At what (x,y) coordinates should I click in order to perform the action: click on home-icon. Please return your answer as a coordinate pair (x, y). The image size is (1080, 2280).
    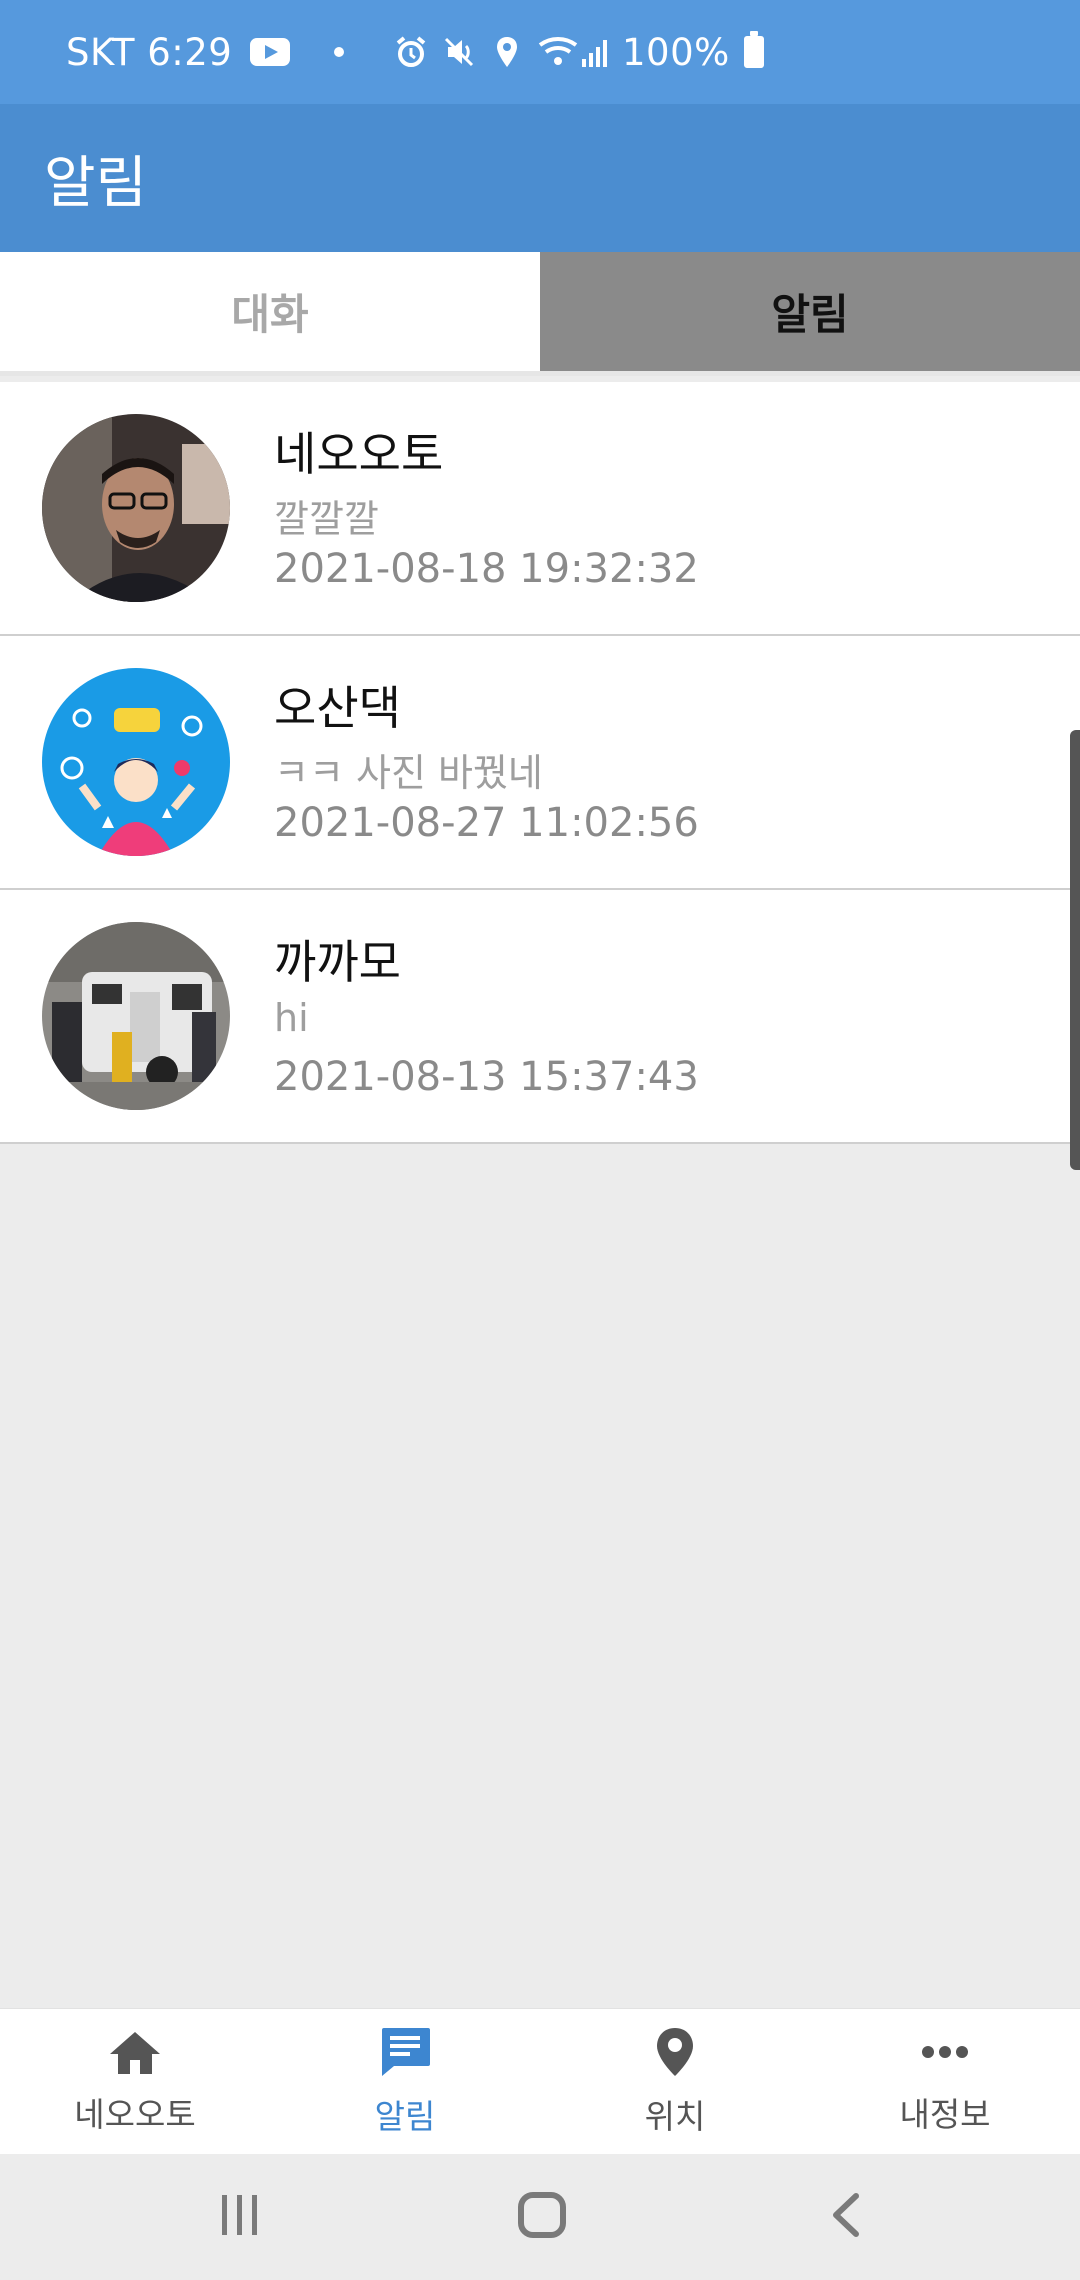
    Looking at the image, I should click on (135, 2054).